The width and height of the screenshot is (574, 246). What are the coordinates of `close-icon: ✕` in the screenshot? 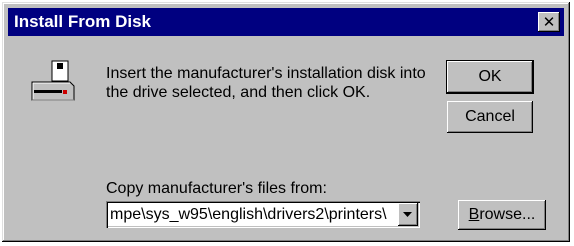 It's located at (549, 22).